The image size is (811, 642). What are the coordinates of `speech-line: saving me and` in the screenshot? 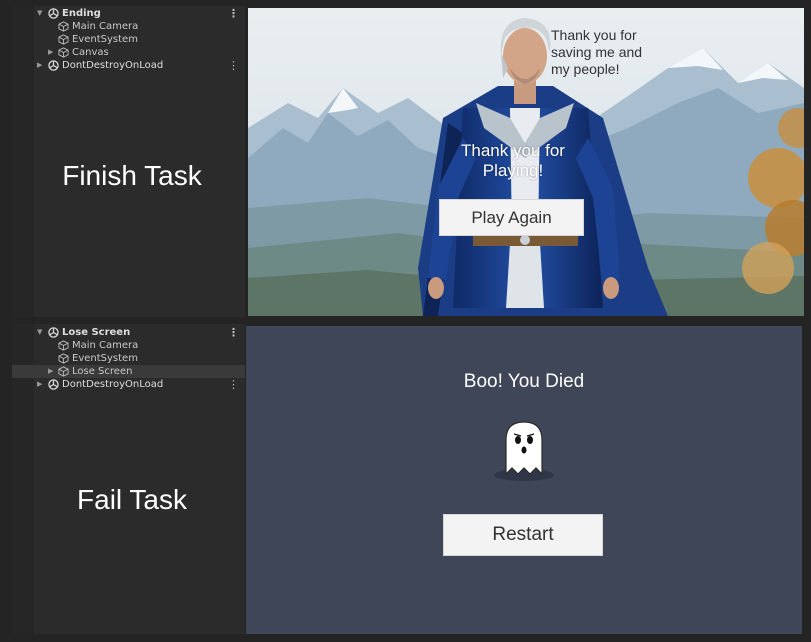 It's located at (597, 52).